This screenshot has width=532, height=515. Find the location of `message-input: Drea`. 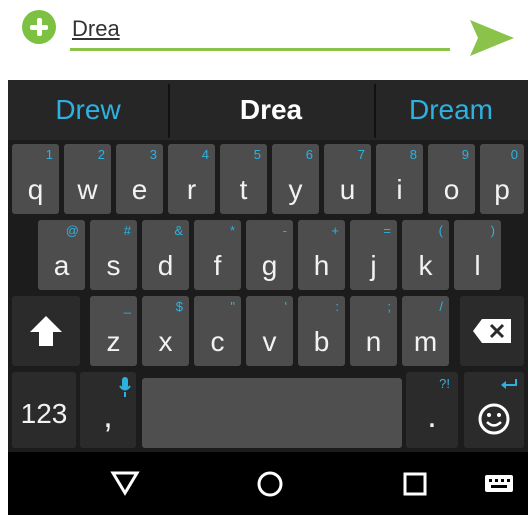

message-input: Drea is located at coordinates (260, 30).